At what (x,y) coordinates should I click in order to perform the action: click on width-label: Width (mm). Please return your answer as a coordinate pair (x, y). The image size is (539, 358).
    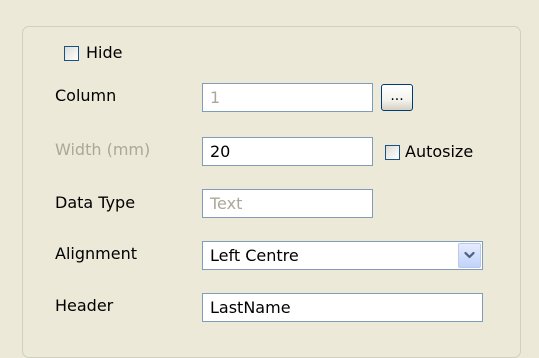
    Looking at the image, I should click on (103, 149).